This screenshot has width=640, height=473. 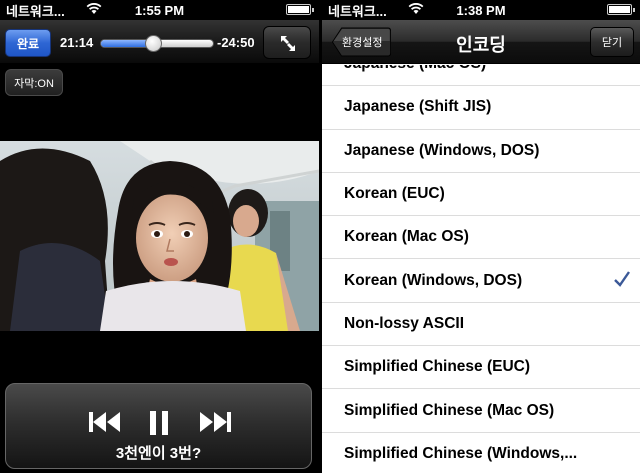 I want to click on list-item: Japanese (Shift JIS), so click(x=481, y=108).